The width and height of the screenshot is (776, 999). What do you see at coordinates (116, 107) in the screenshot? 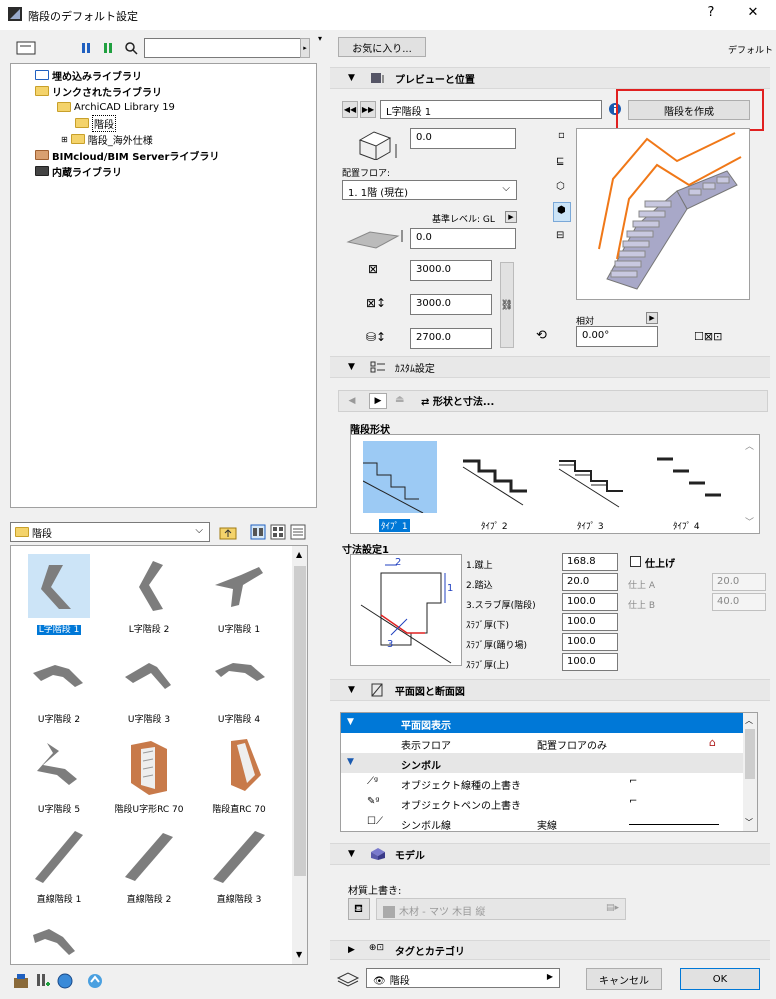
I see `tree-item-archicad-library: ArchiCAD Library 19` at bounding box center [116, 107].